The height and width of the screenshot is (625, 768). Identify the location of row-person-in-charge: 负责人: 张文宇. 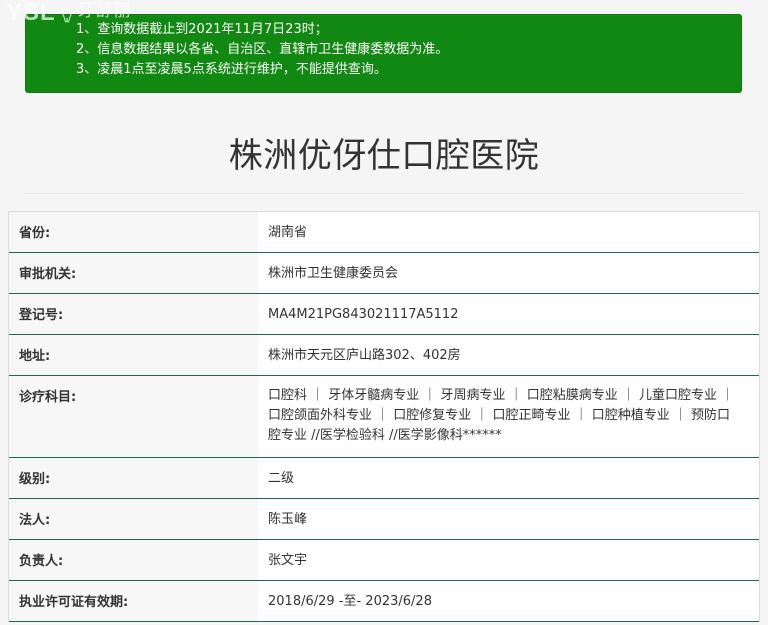
(384, 560).